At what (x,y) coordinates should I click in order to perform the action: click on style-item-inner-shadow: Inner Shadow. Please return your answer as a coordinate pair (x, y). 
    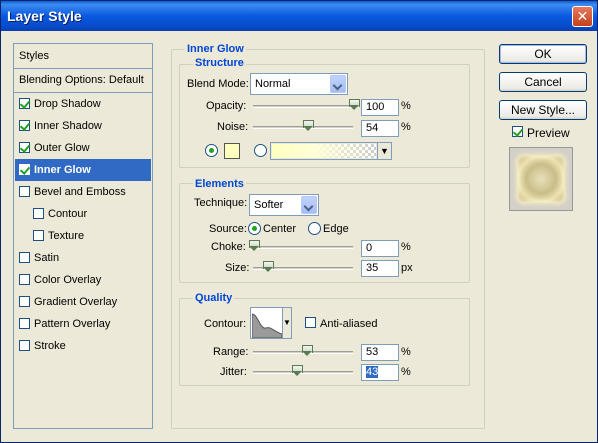
    Looking at the image, I should click on (83, 126).